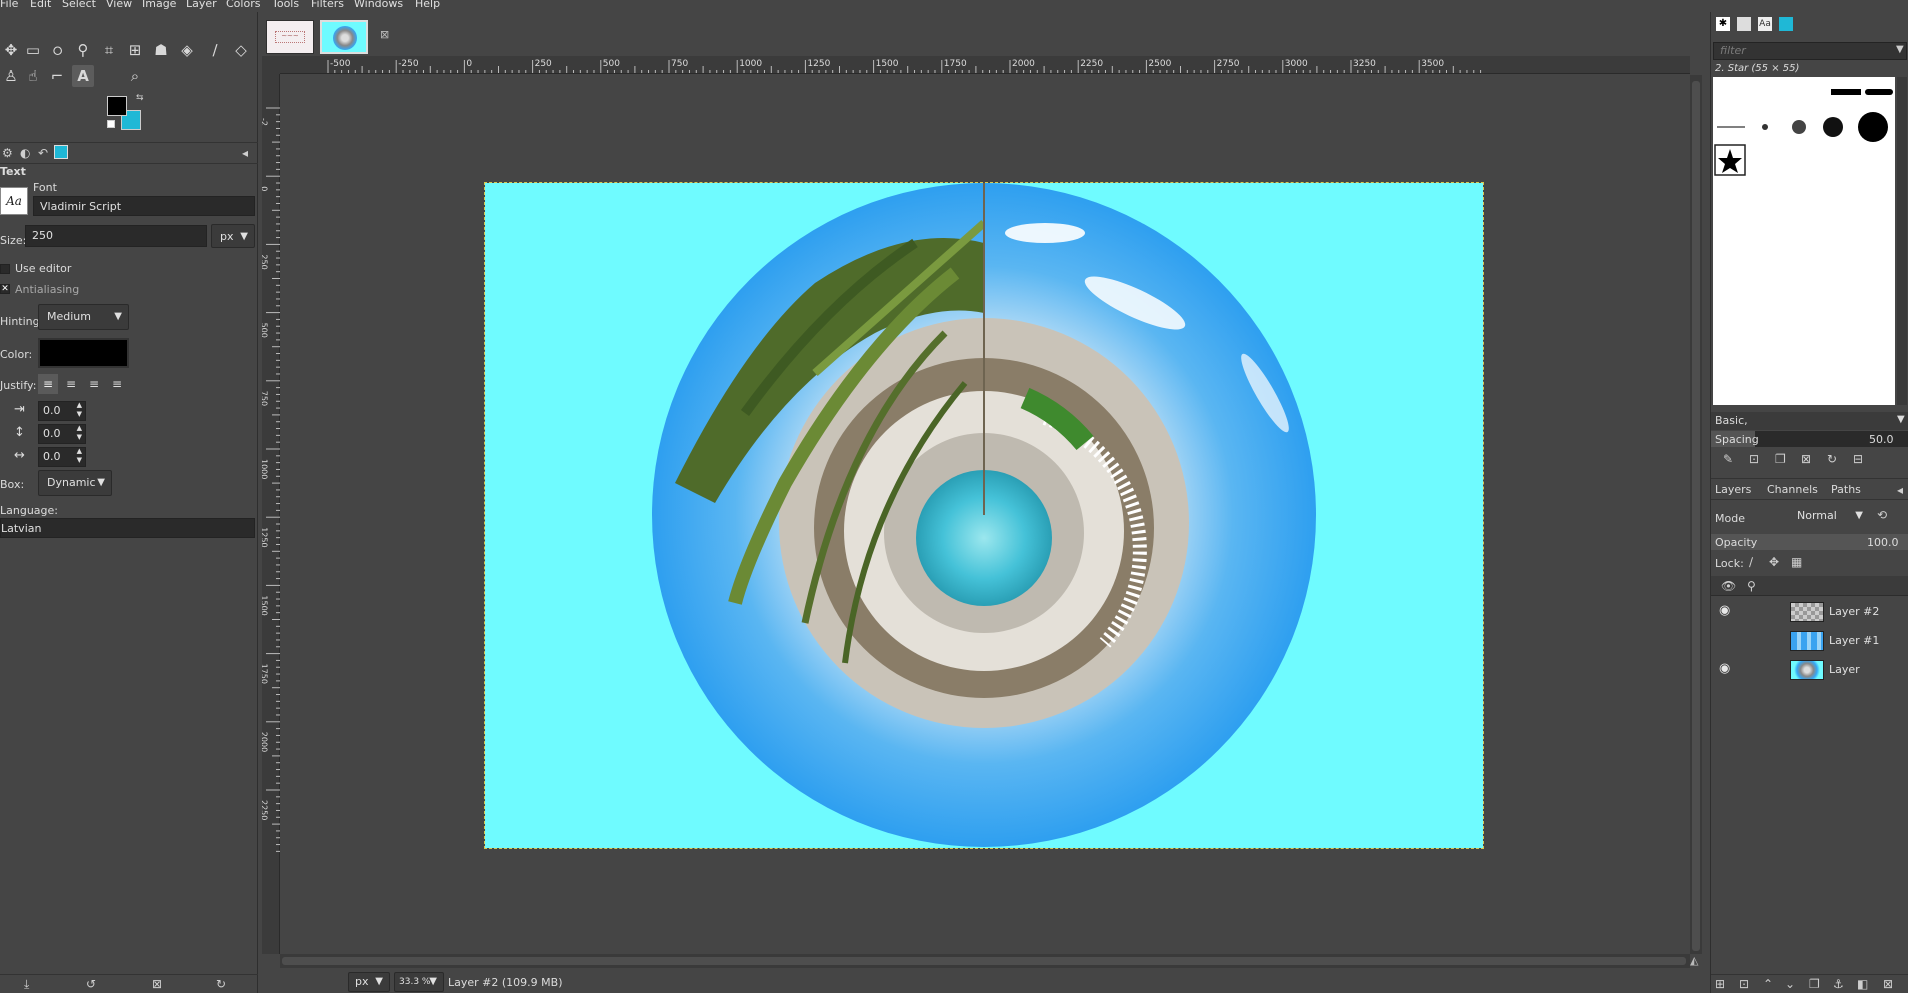 The width and height of the screenshot is (1908, 993). I want to click on layer-name: Layer #2, so click(1854, 611).